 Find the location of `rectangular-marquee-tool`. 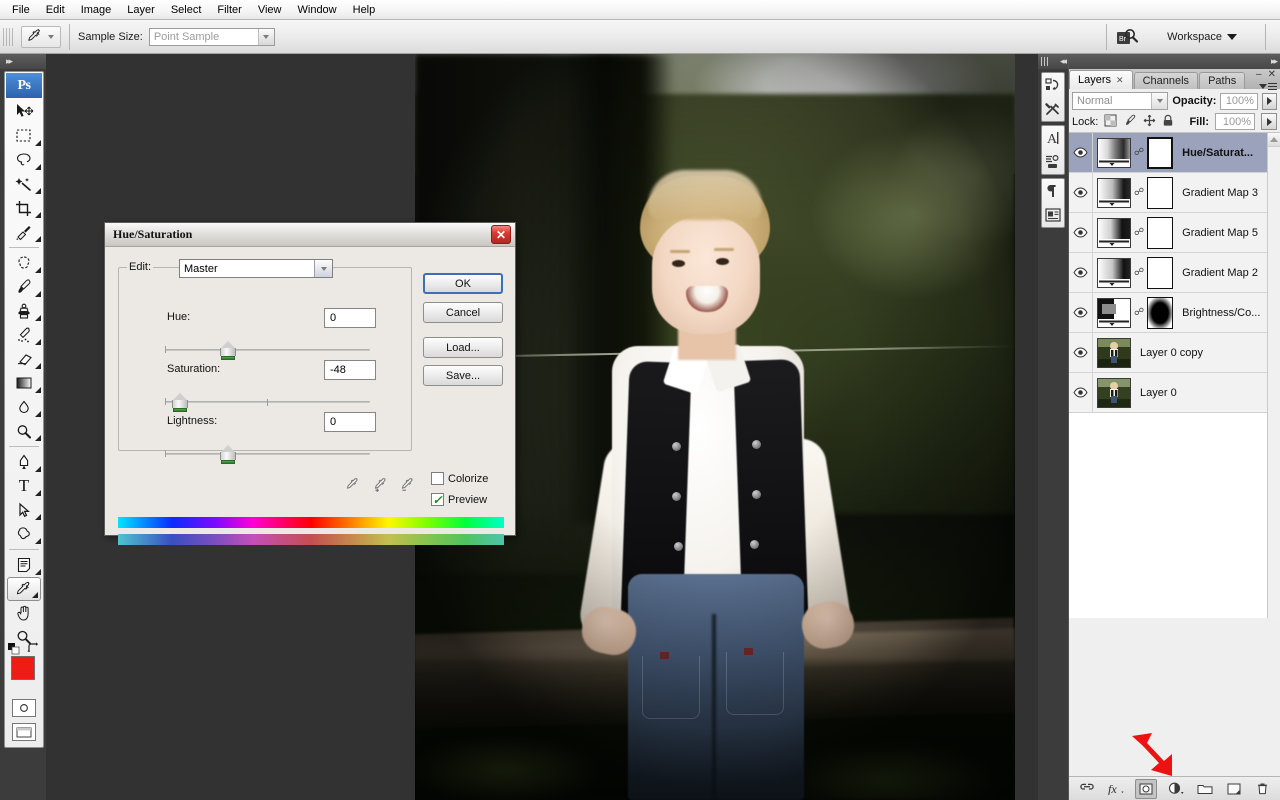

rectangular-marquee-tool is located at coordinates (24, 136).